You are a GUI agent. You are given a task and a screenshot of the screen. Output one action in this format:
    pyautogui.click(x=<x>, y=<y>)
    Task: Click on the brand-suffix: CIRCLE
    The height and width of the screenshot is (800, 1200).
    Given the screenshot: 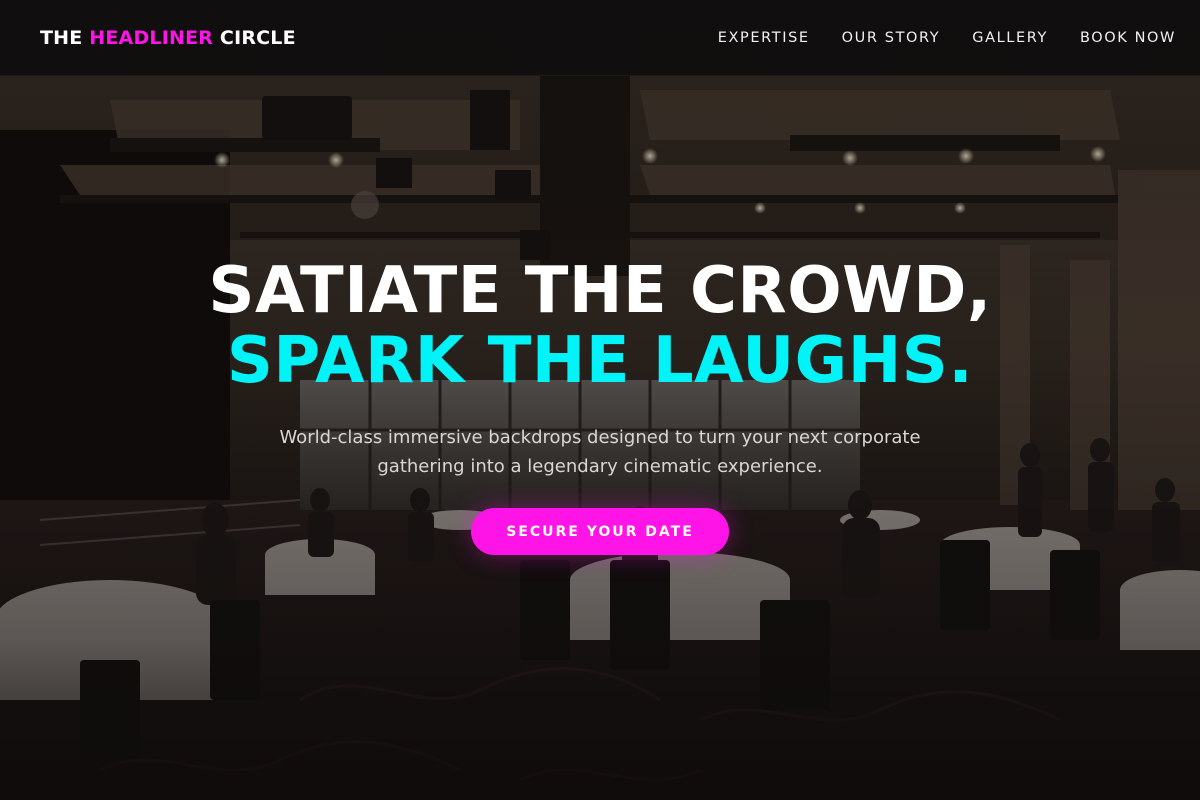 What is the action you would take?
    pyautogui.click(x=254, y=37)
    